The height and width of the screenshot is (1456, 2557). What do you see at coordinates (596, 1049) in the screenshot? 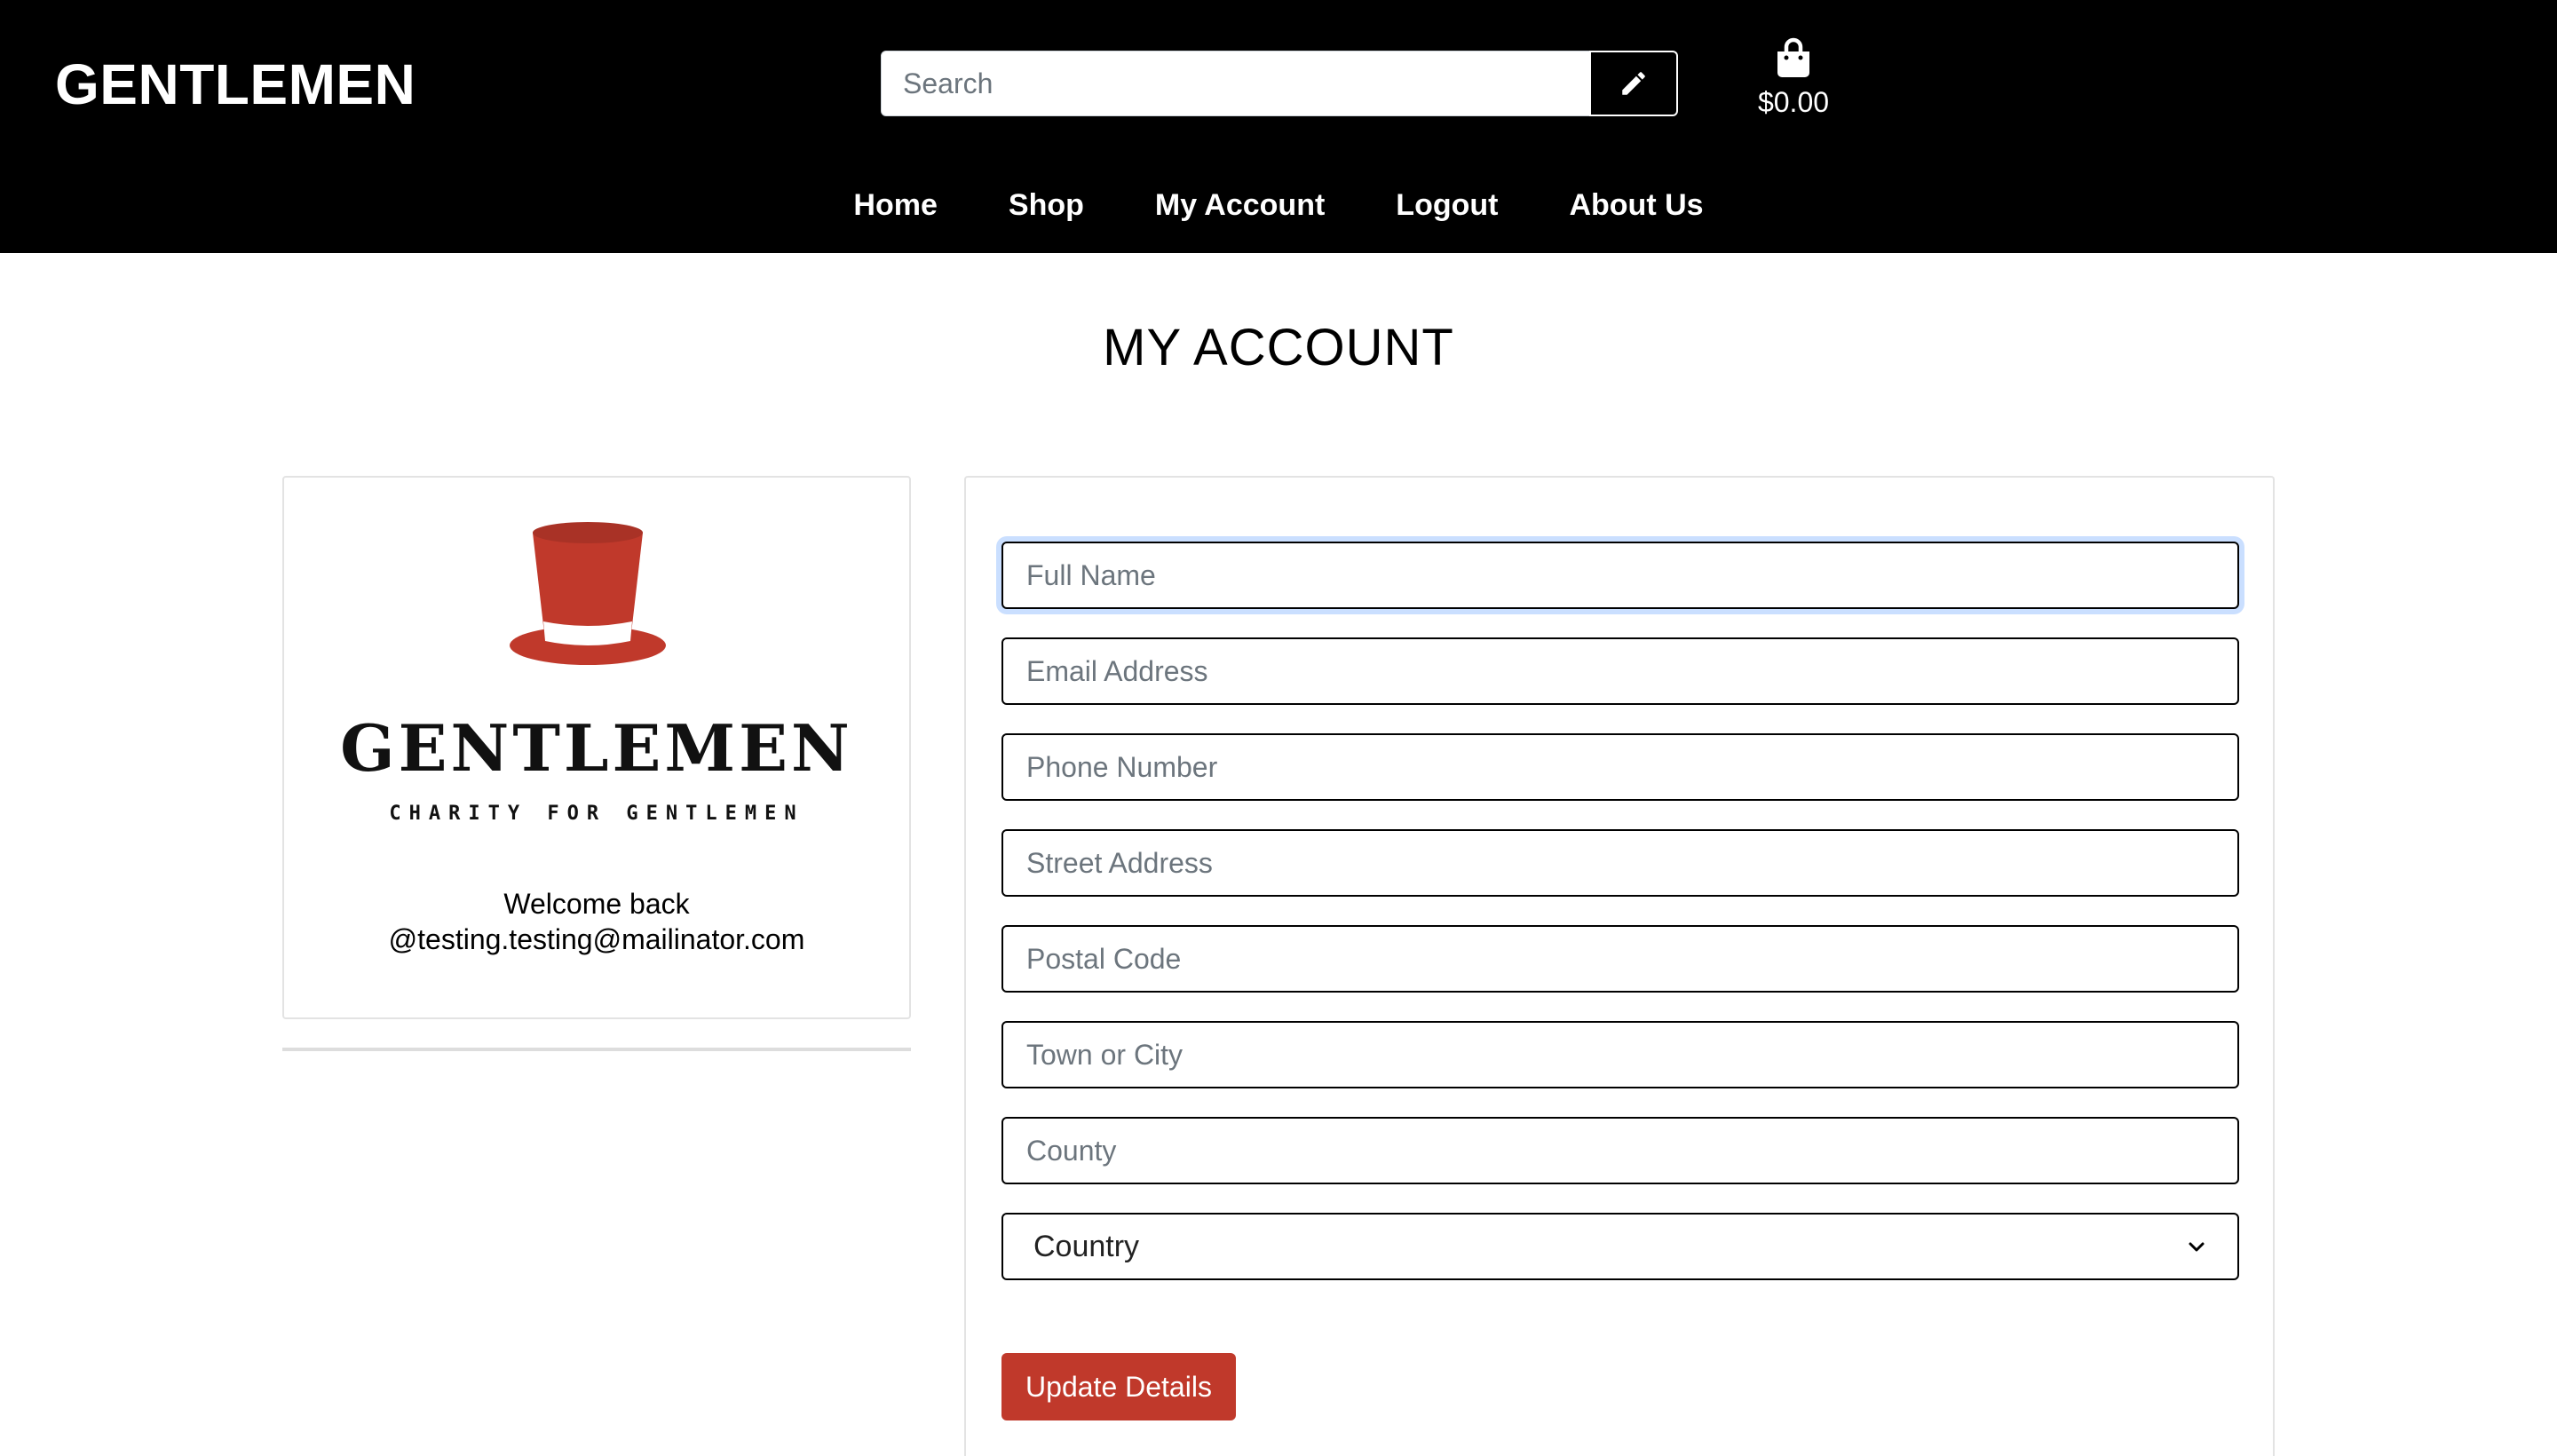
I see `divider` at bounding box center [596, 1049].